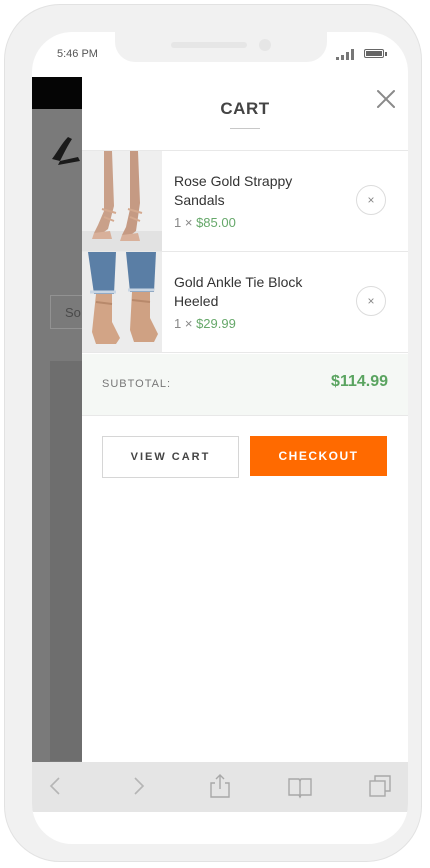  Describe the element at coordinates (359, 381) in the screenshot. I see `subtotal-value: $114.99` at that location.